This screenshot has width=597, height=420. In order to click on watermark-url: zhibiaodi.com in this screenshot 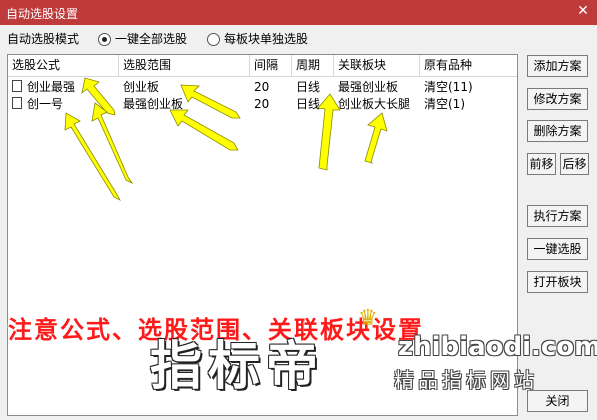, I will do `click(497, 347)`.